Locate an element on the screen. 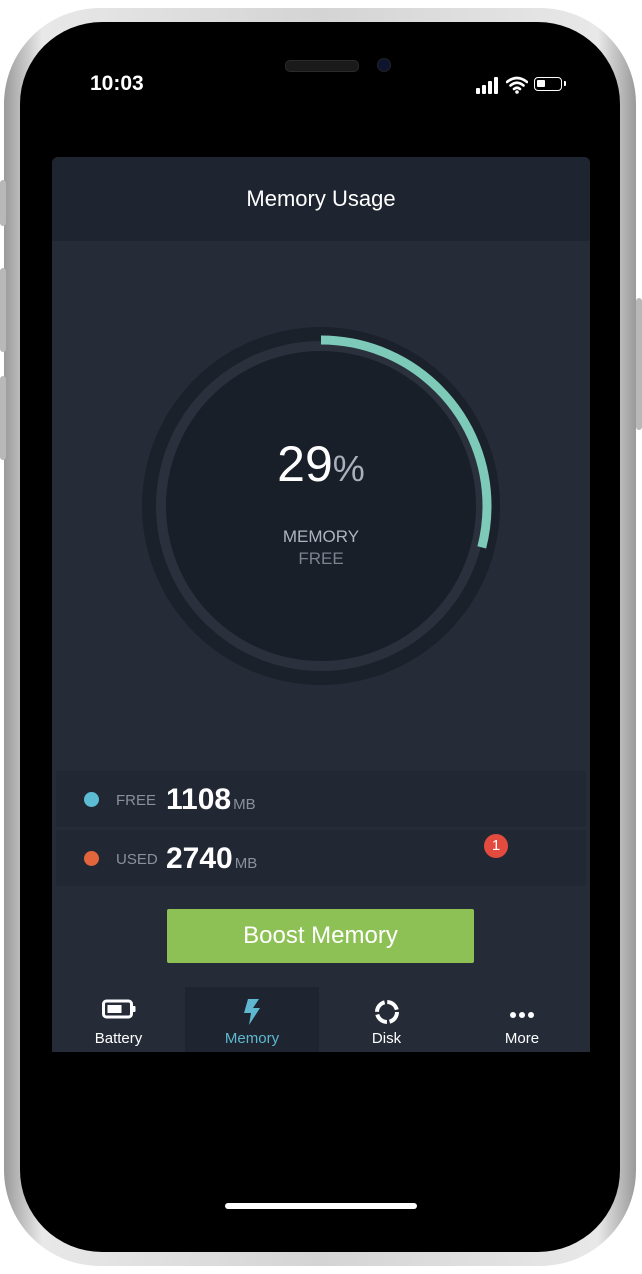  tab-memory: Memory is located at coordinates (252, 1019).